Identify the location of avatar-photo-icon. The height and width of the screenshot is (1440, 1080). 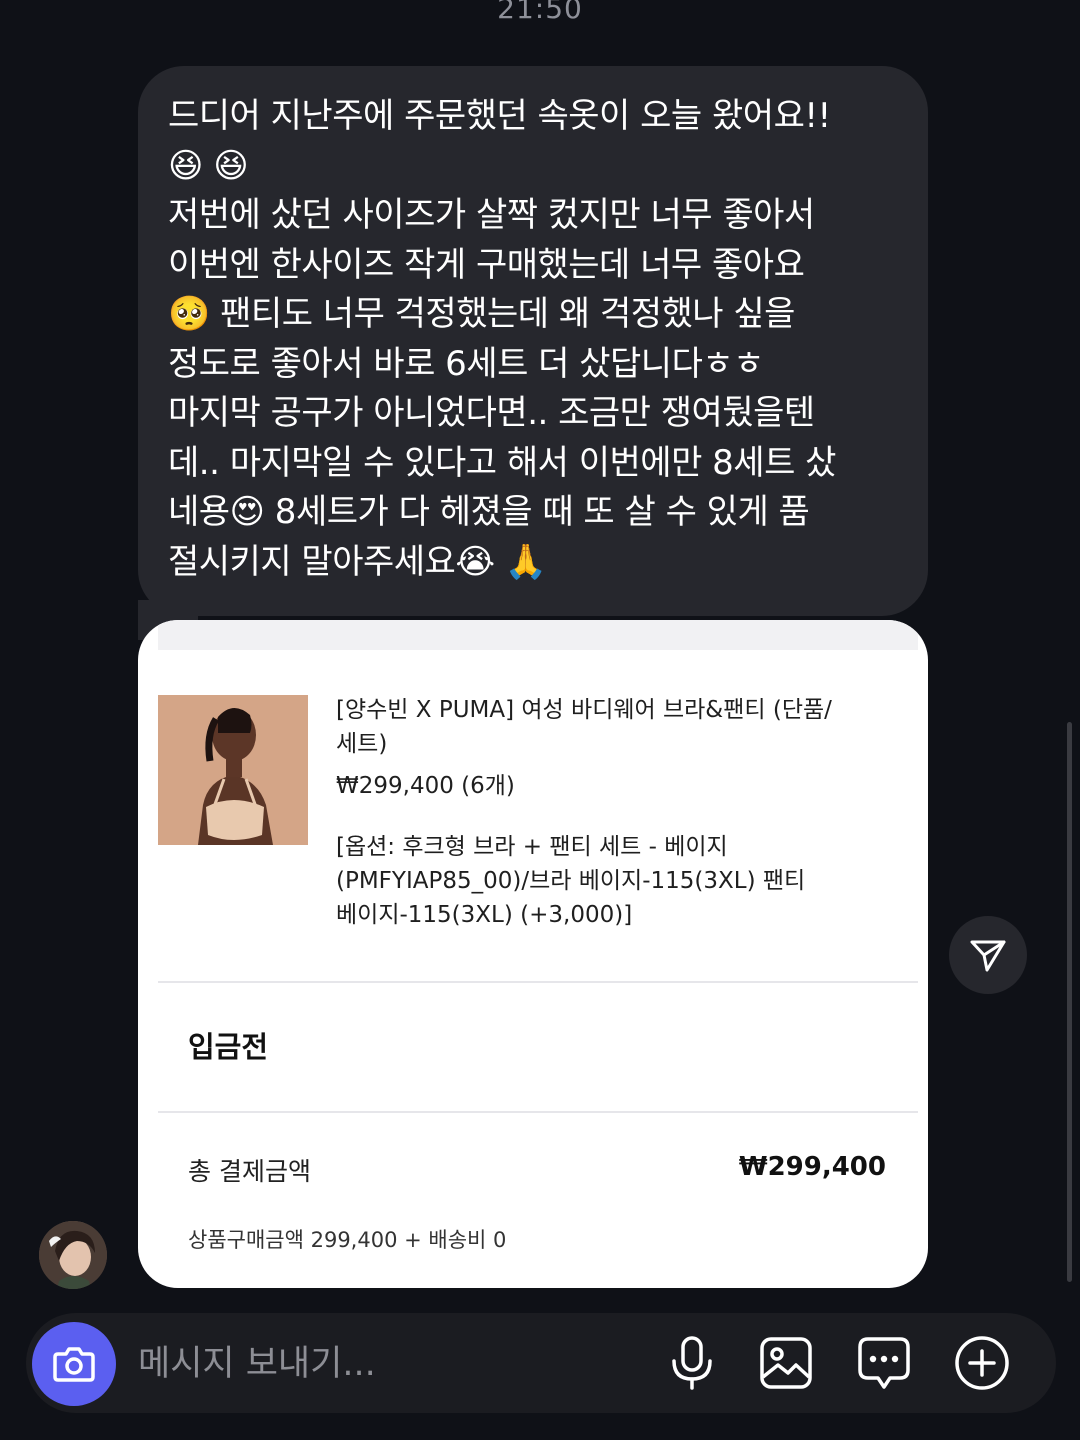
(73, 1255).